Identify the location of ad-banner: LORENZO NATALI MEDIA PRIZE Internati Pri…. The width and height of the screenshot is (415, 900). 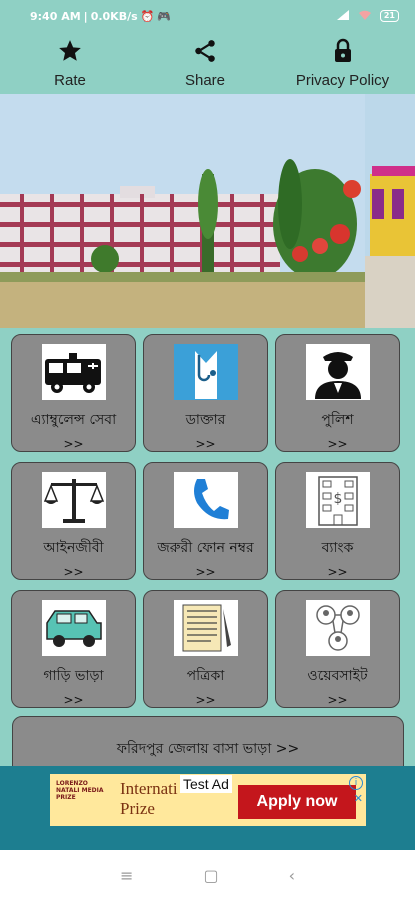
(208, 800).